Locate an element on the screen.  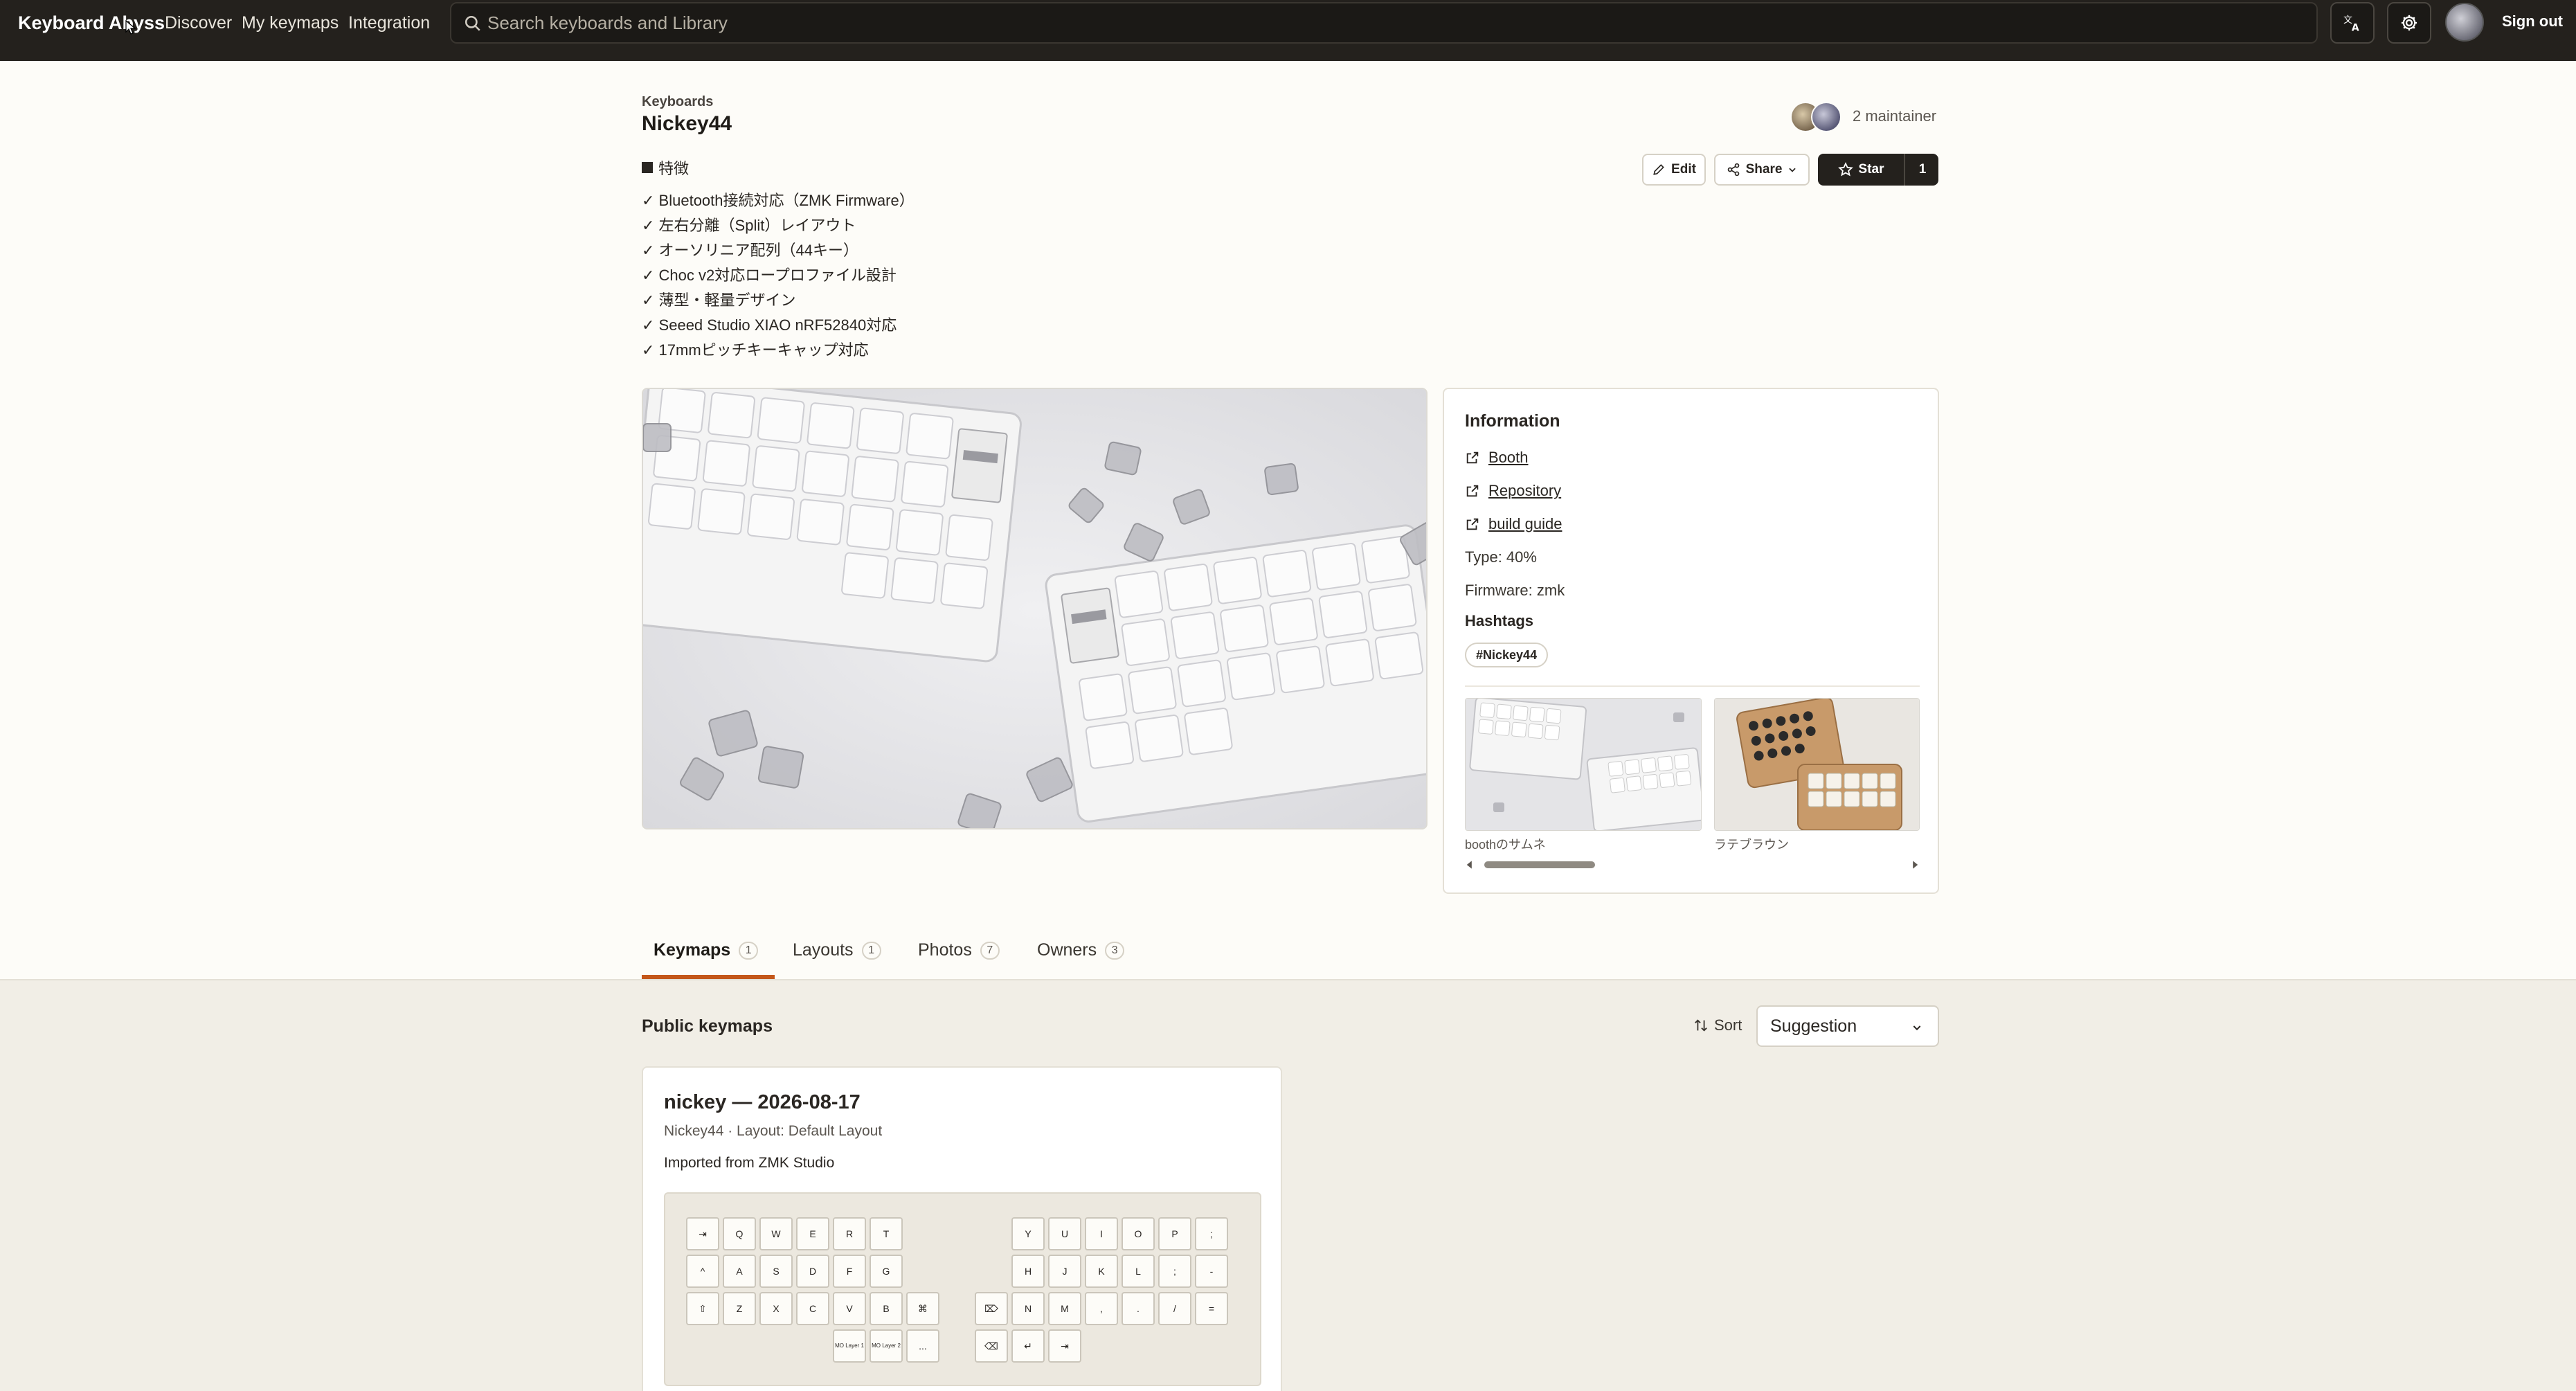
key: P is located at coordinates (1175, 1233).